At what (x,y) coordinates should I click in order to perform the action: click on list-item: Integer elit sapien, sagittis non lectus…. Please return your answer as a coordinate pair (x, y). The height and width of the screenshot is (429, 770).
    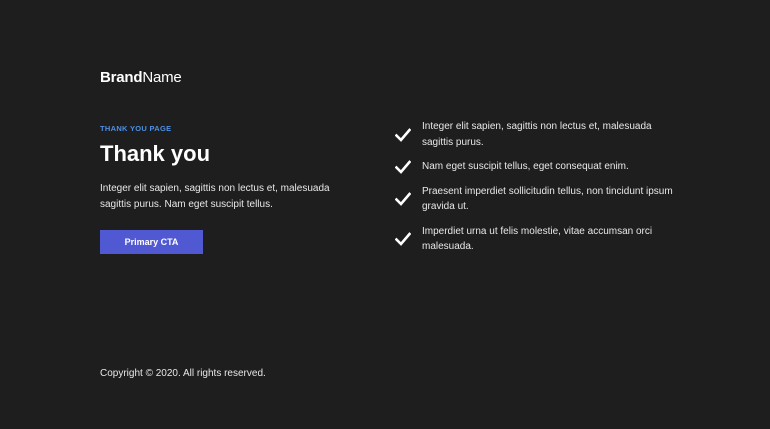
    Looking at the image, I should click on (535, 134).